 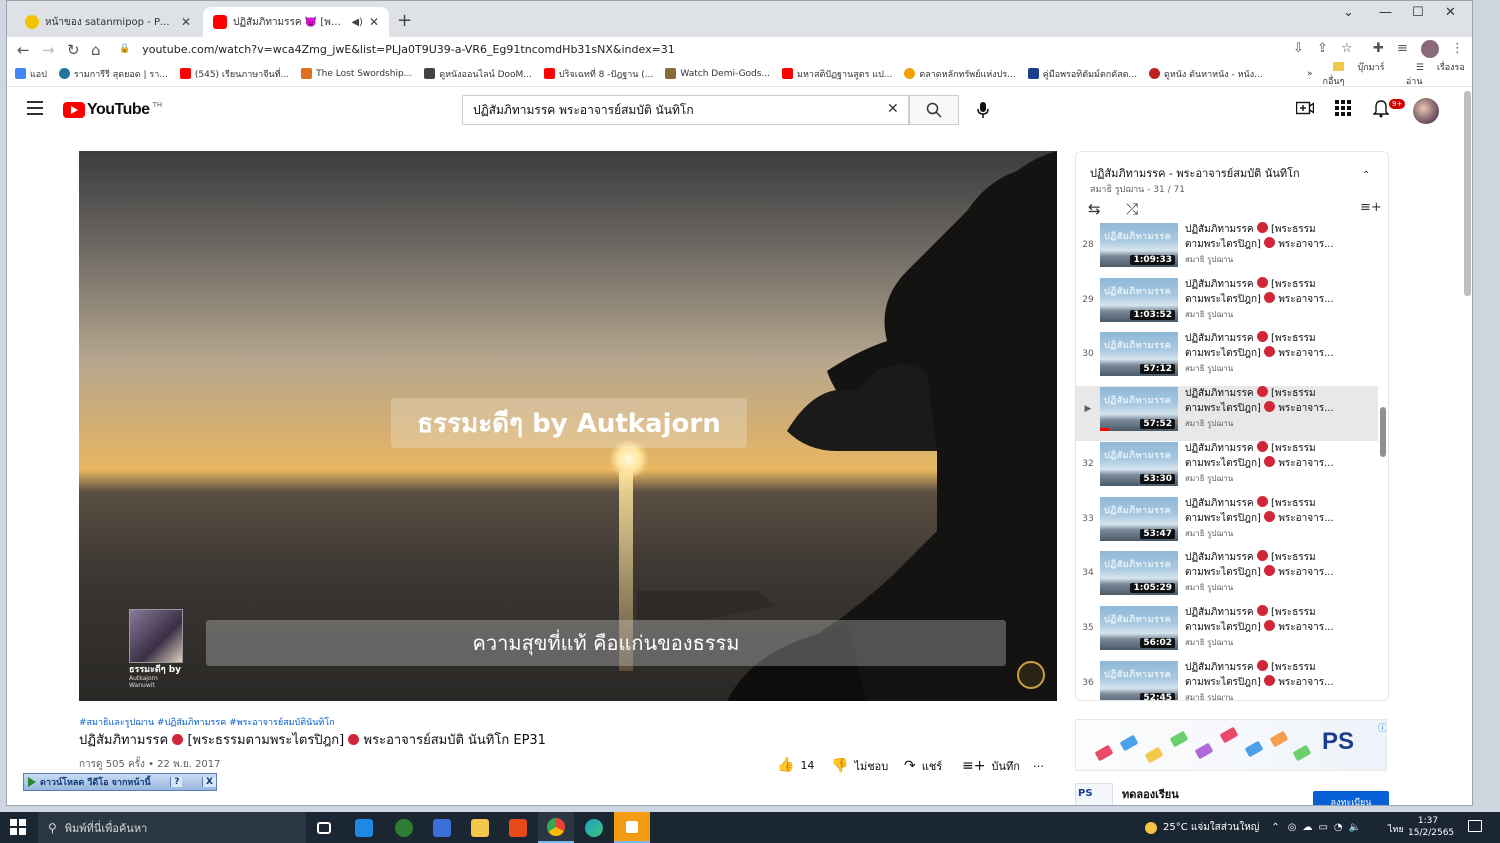 I want to click on create-video-icon, so click(x=1305, y=108).